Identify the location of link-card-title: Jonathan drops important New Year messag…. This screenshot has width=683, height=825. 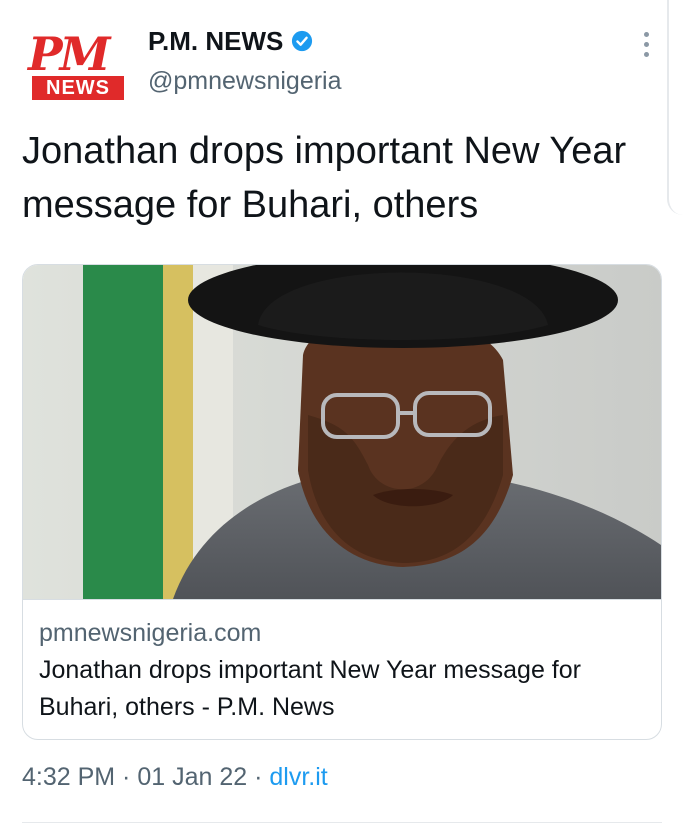
(310, 688).